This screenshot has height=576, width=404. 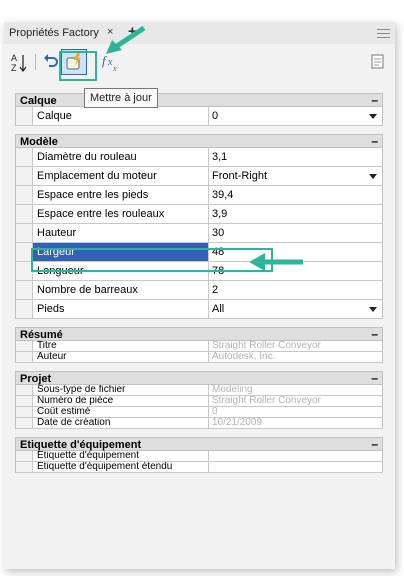 What do you see at coordinates (199, 467) in the screenshot?
I see `property-row: Etiquette d'équipement étendu` at bounding box center [199, 467].